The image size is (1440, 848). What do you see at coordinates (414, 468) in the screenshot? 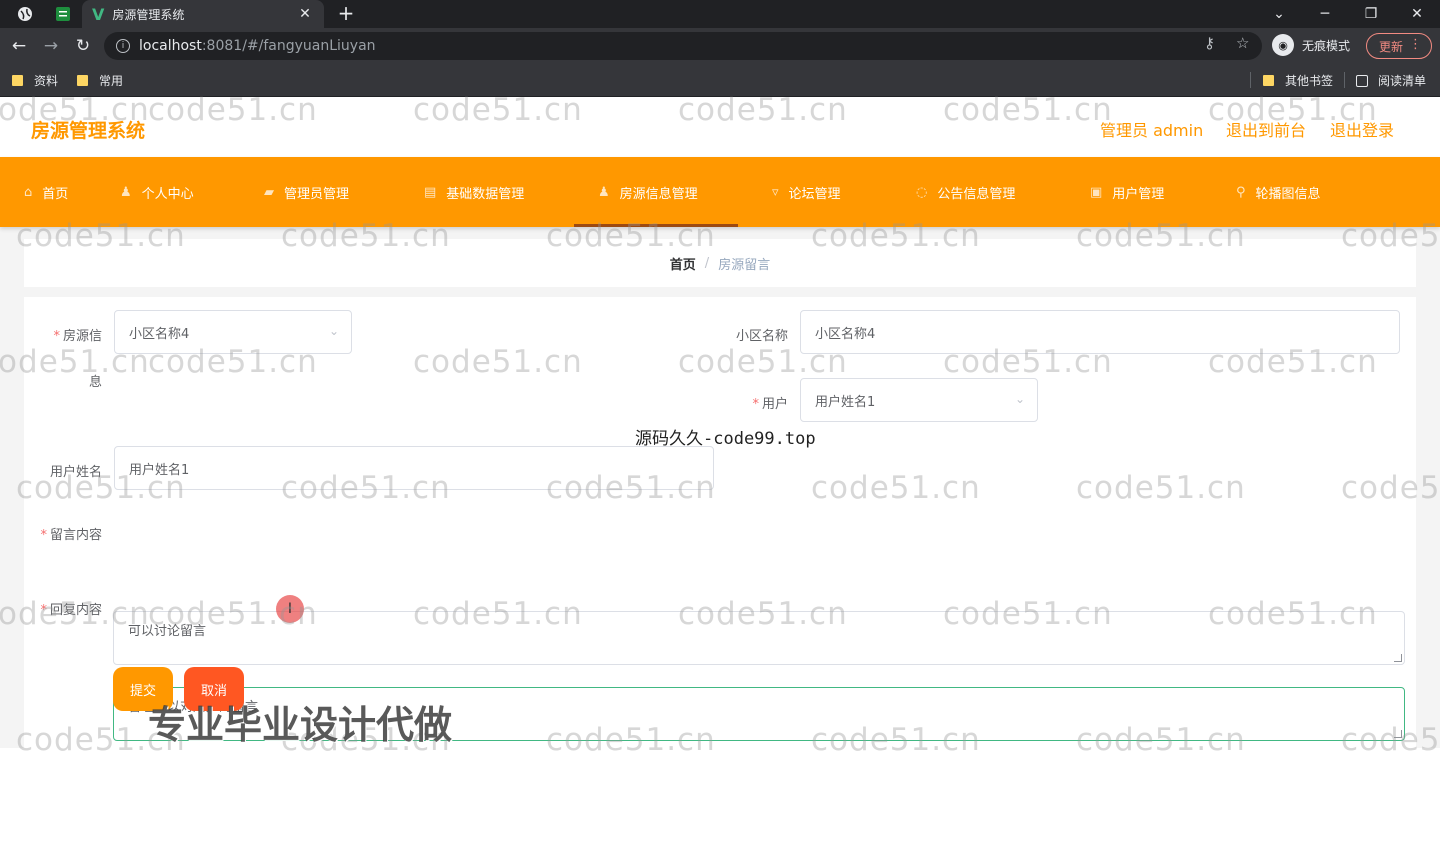
I see `username-input: 用户姓名1` at bounding box center [414, 468].